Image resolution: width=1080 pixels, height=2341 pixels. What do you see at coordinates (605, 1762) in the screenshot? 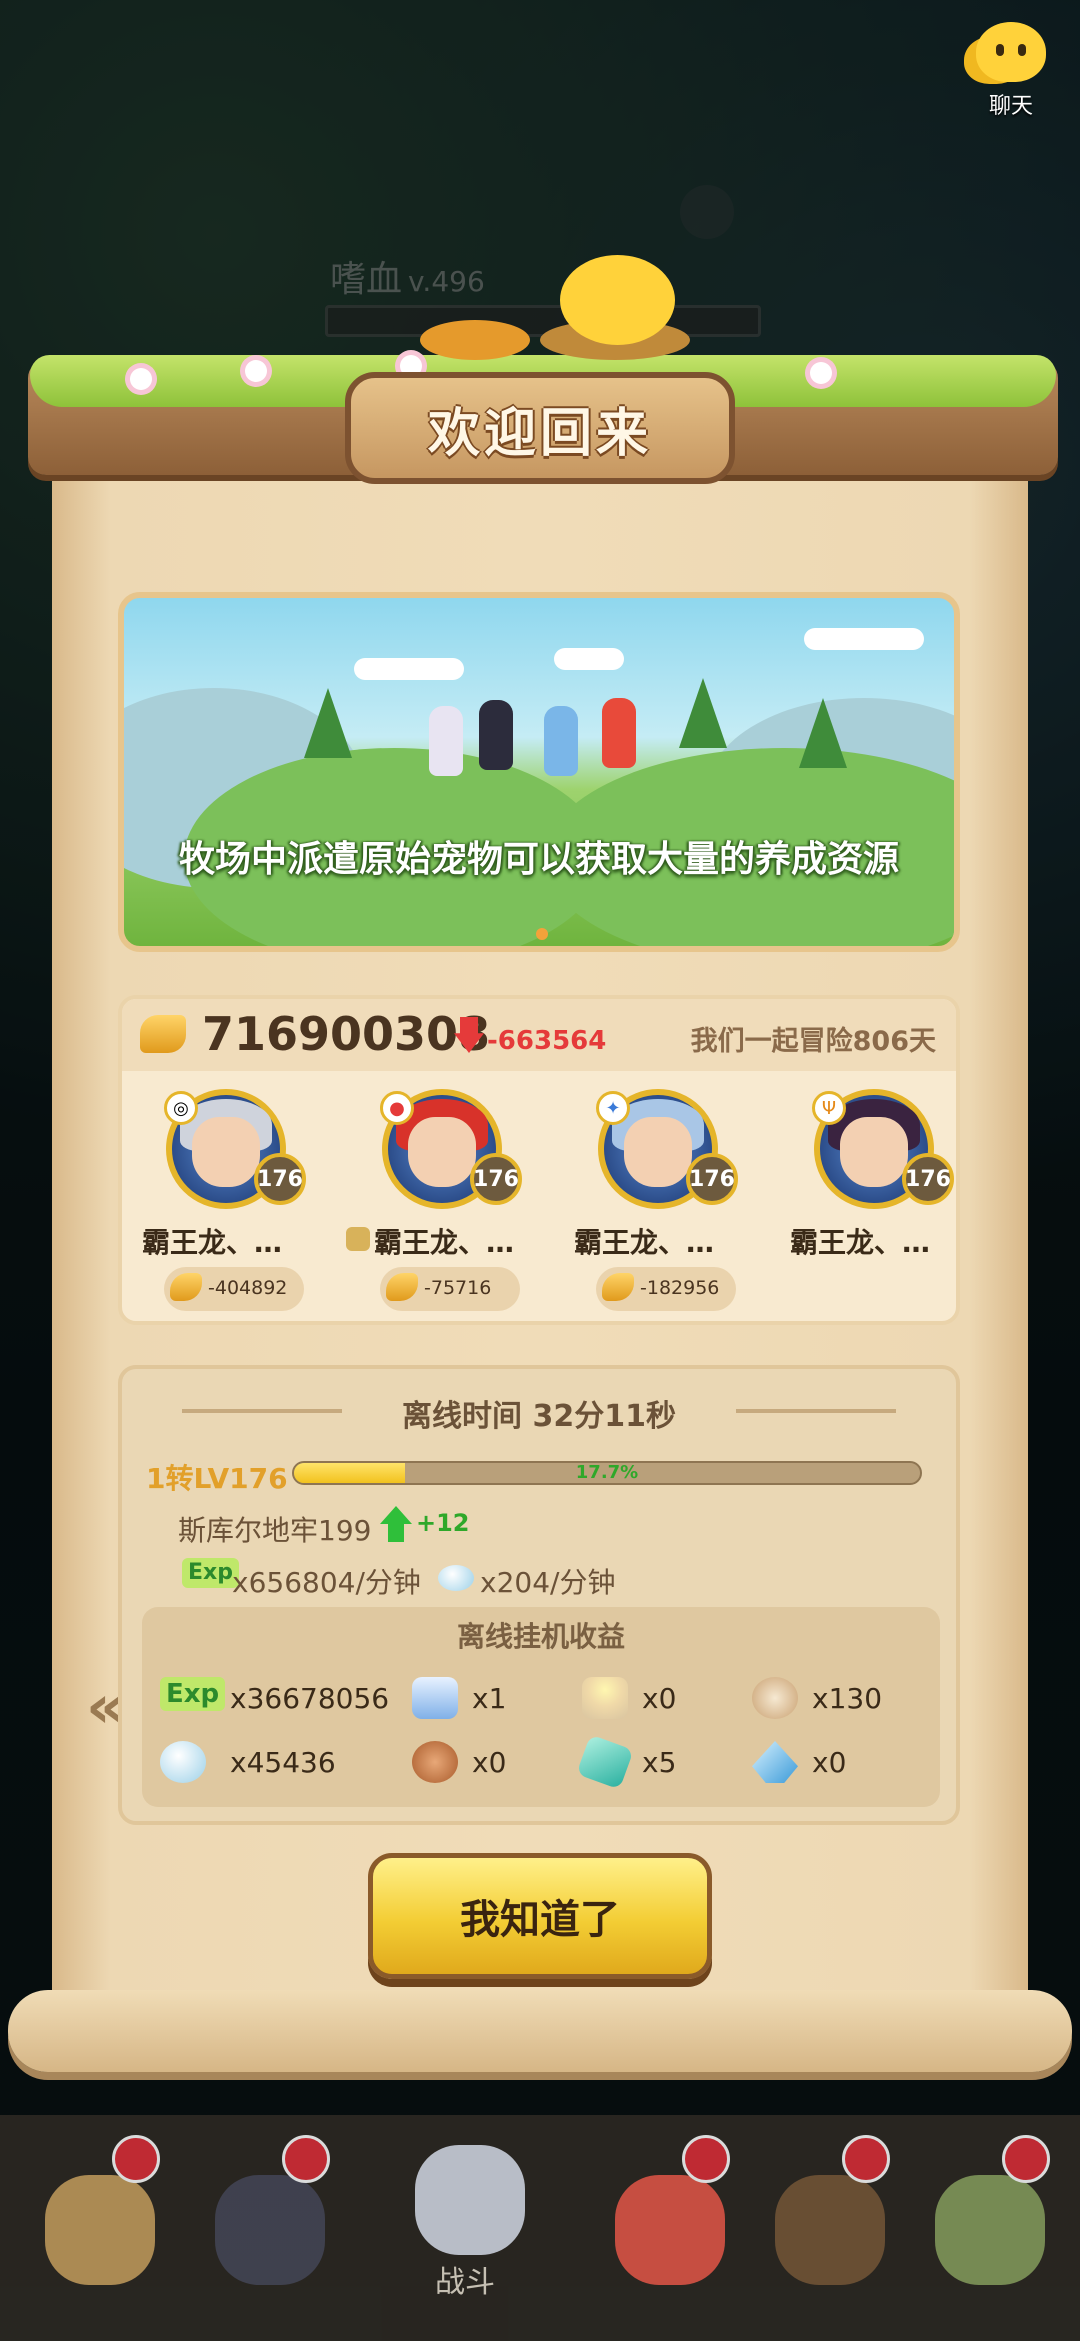
I see `green-gem-icon` at bounding box center [605, 1762].